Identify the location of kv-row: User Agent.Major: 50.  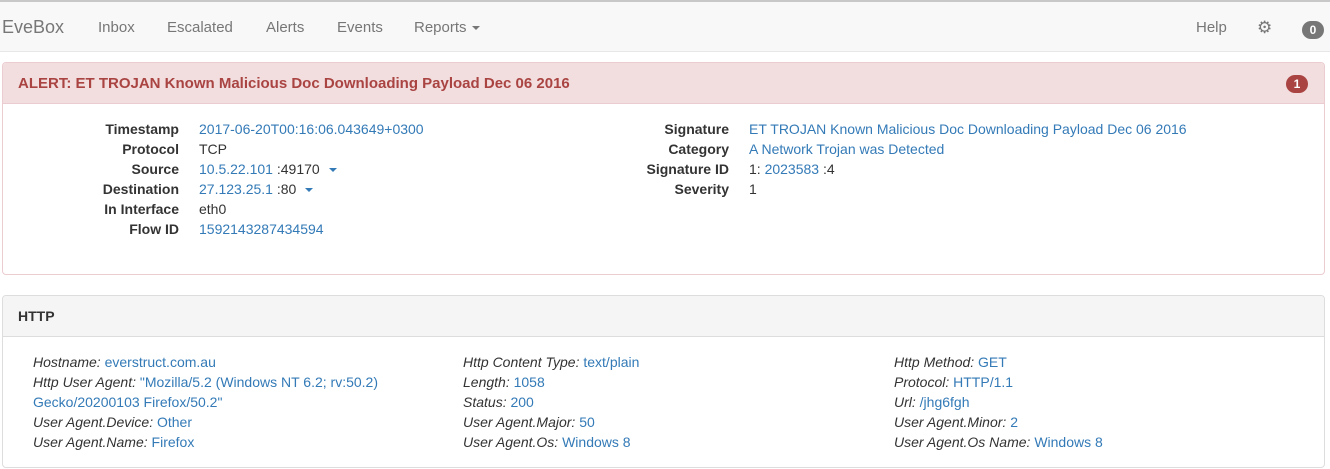
(551, 422).